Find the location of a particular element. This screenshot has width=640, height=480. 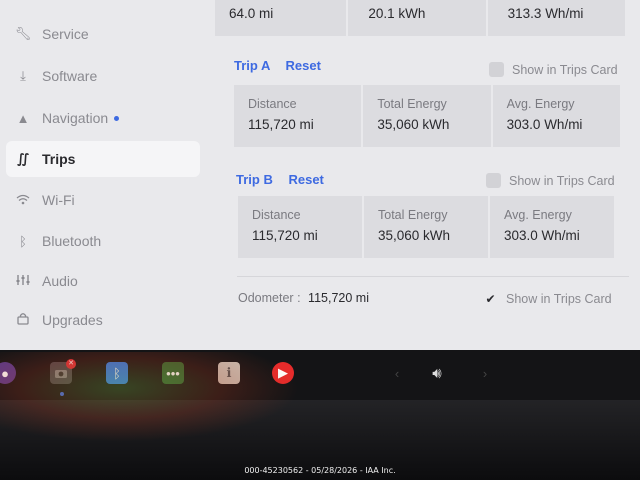

sidebar-item-upgrades: Upgrades is located at coordinates (103, 320).